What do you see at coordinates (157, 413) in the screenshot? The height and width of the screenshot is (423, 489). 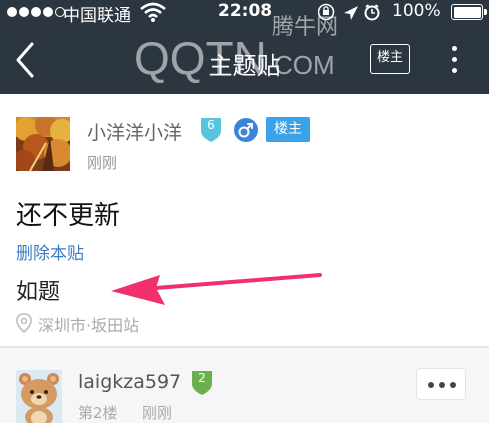 I see `reply-time: 刚刚` at bounding box center [157, 413].